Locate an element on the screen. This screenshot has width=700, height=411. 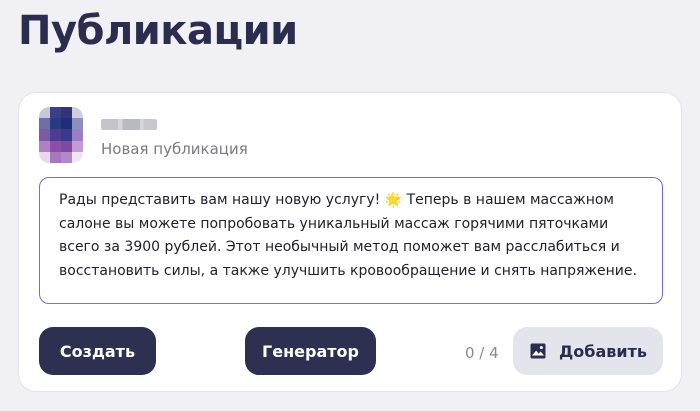
add-media-button: Добавить is located at coordinates (588, 351).